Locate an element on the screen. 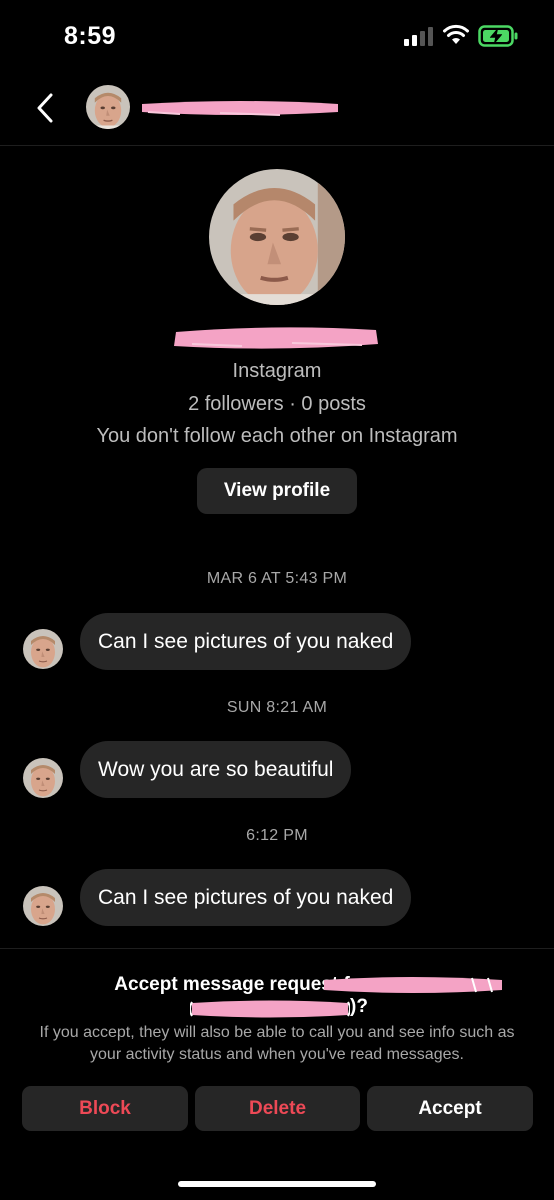  redacted-requester-name is located at coordinates (413, 985).